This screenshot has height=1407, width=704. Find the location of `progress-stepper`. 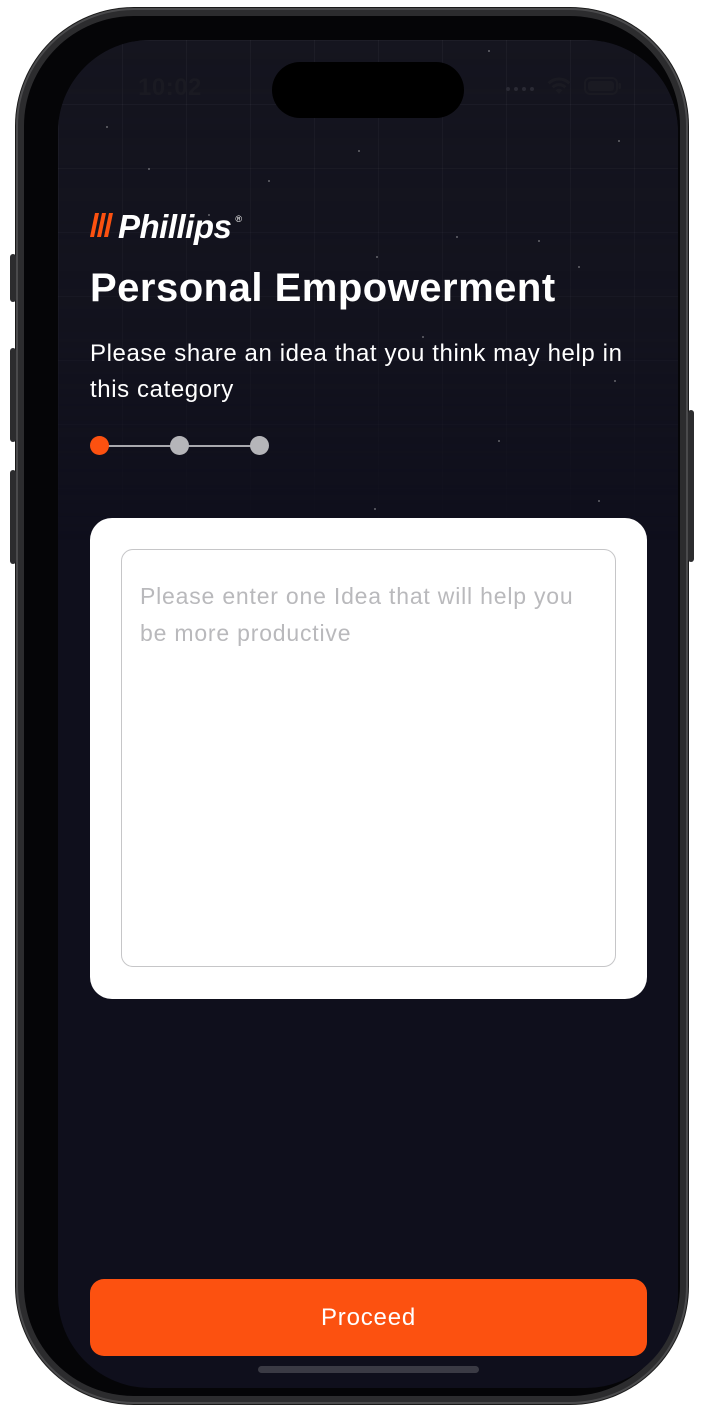

progress-stepper is located at coordinates (181, 446).